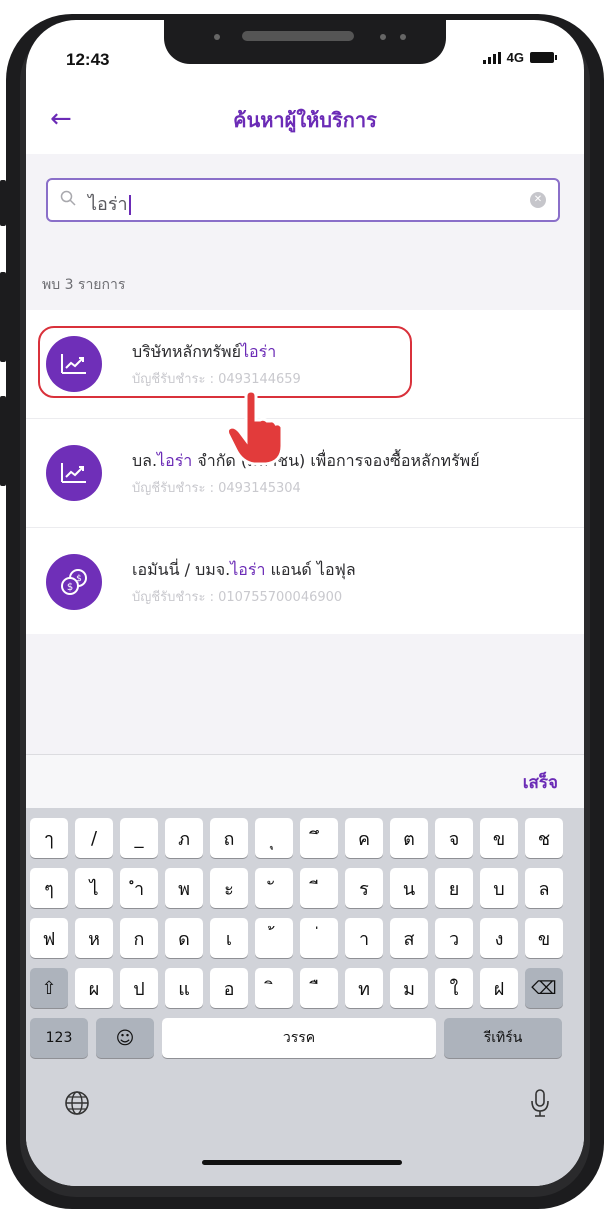 This screenshot has width=611, height=1215. What do you see at coordinates (319, 838) in the screenshot?
I see `key: ึ` at bounding box center [319, 838].